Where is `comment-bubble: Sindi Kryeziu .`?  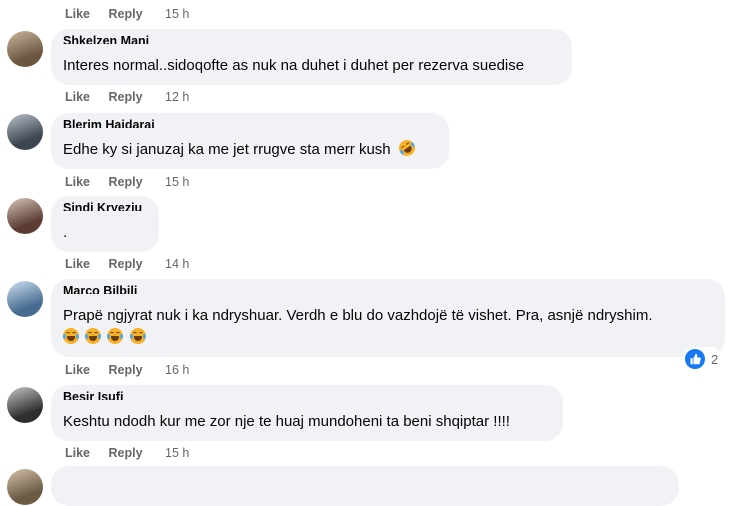
comment-bubble: Sindi Kryeziu . is located at coordinates (105, 224).